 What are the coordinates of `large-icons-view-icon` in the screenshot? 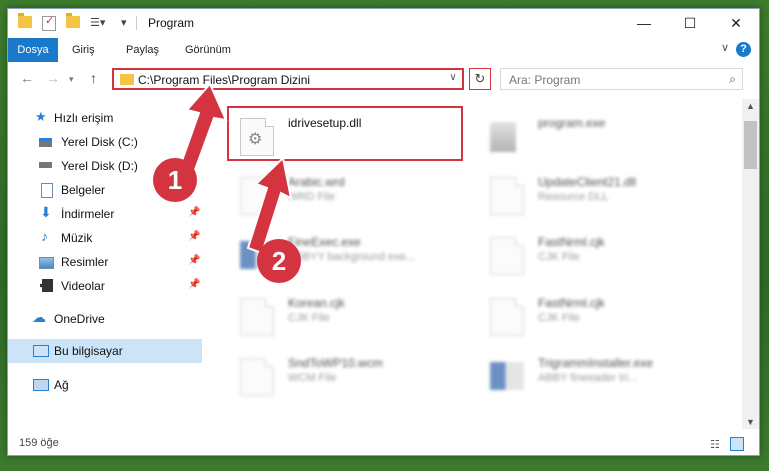 It's located at (737, 444).